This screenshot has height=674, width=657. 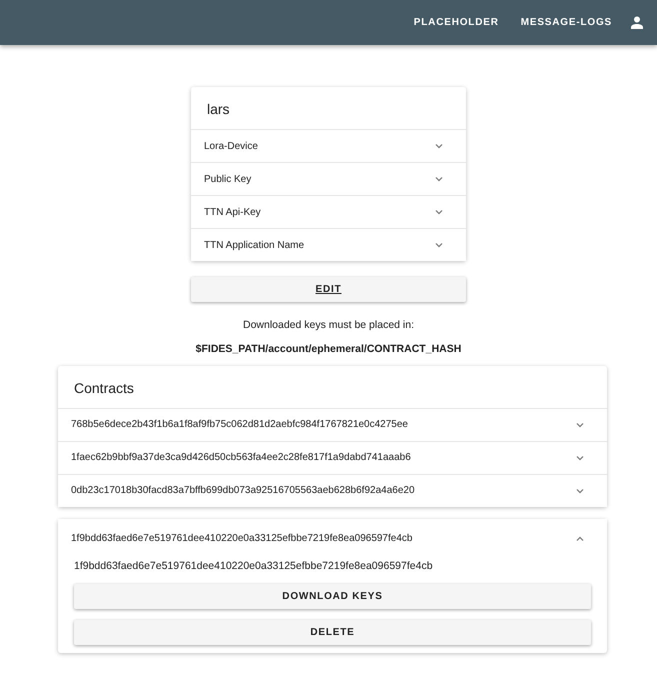 I want to click on card-title: Contracts, so click(x=104, y=388).